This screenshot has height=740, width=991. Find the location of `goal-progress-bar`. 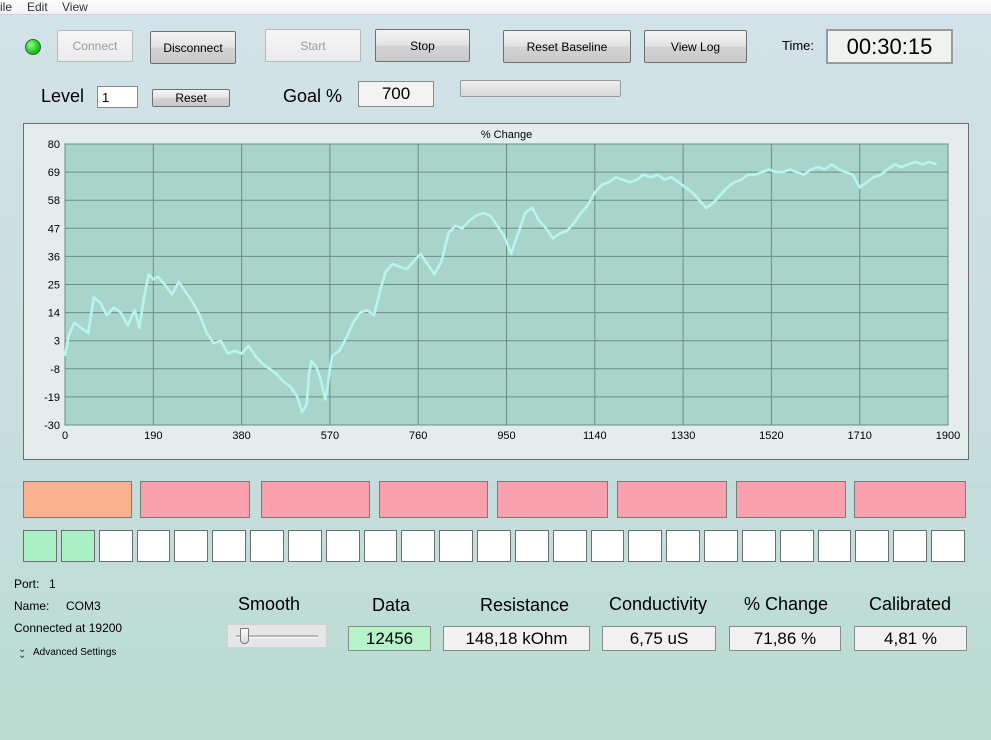

goal-progress-bar is located at coordinates (540, 88).